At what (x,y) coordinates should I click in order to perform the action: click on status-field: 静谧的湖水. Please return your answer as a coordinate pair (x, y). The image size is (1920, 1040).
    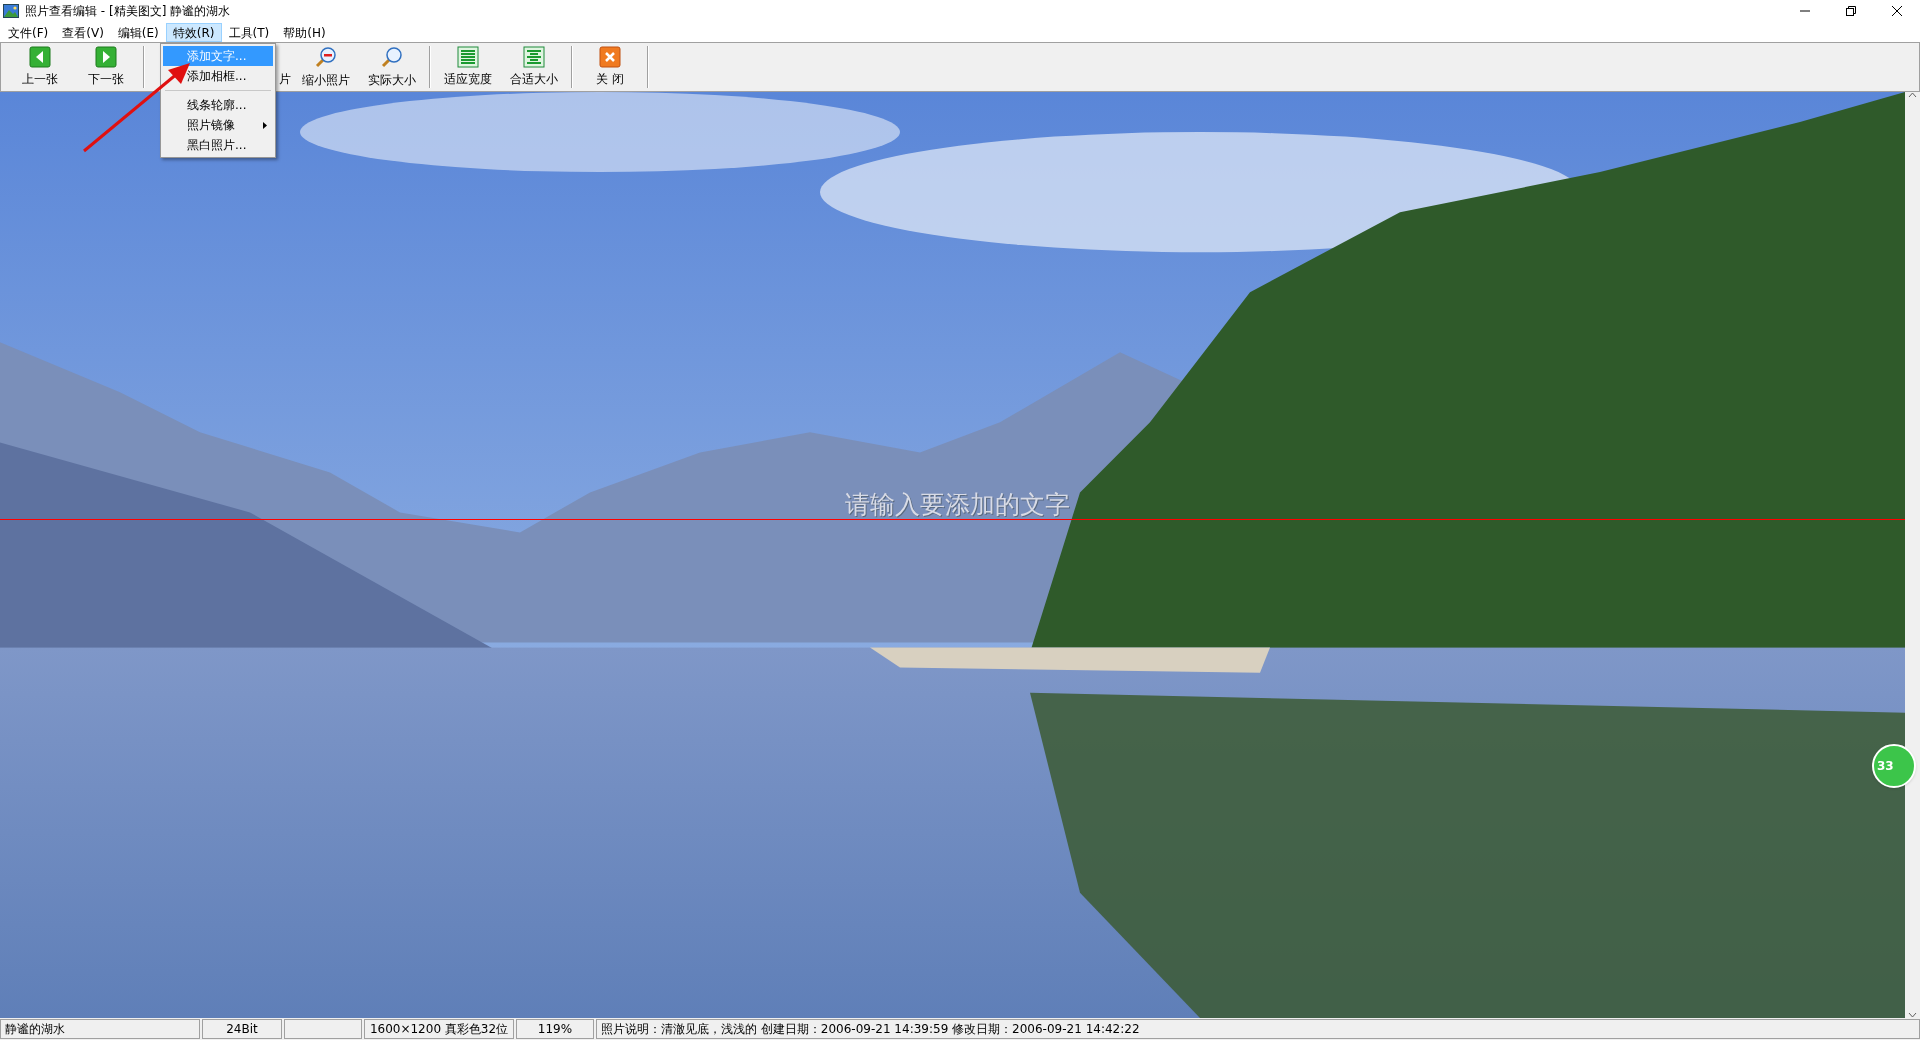
    Looking at the image, I should click on (100, 1029).